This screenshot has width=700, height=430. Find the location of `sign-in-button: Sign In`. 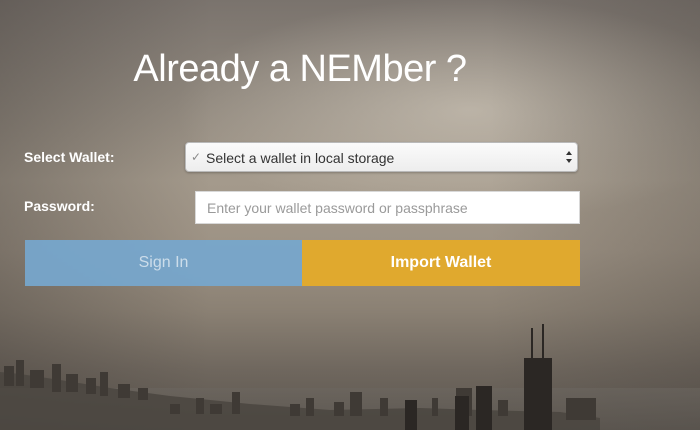

sign-in-button: Sign In is located at coordinates (163, 263).